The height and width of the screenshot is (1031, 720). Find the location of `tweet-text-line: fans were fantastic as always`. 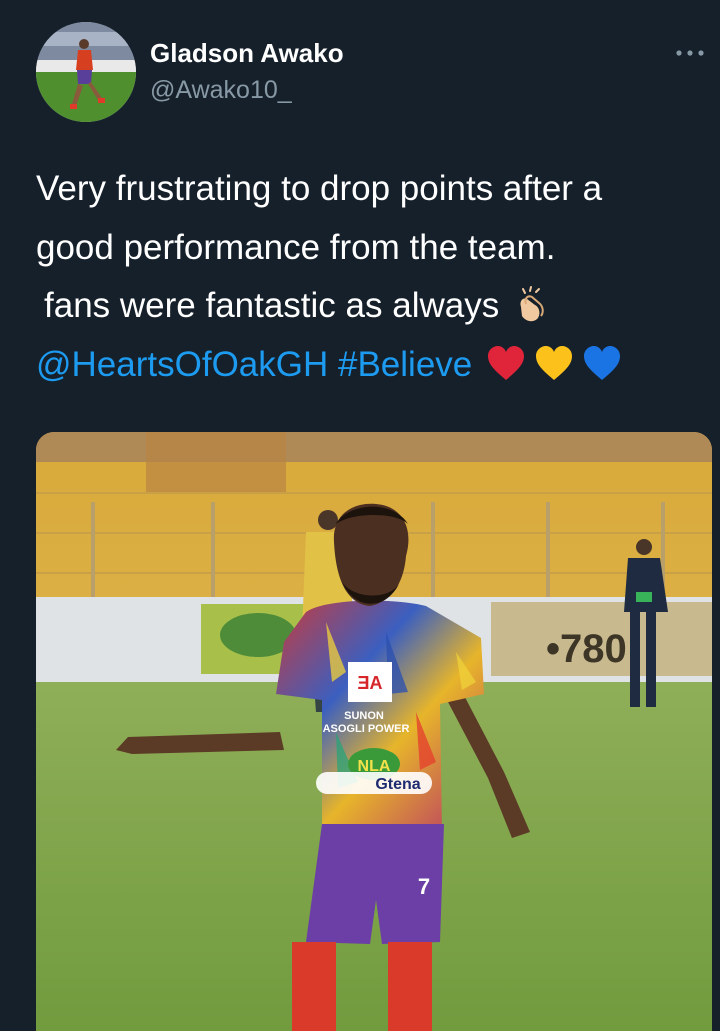

tweet-text-line: fans were fantastic as always is located at coordinates (371, 306).